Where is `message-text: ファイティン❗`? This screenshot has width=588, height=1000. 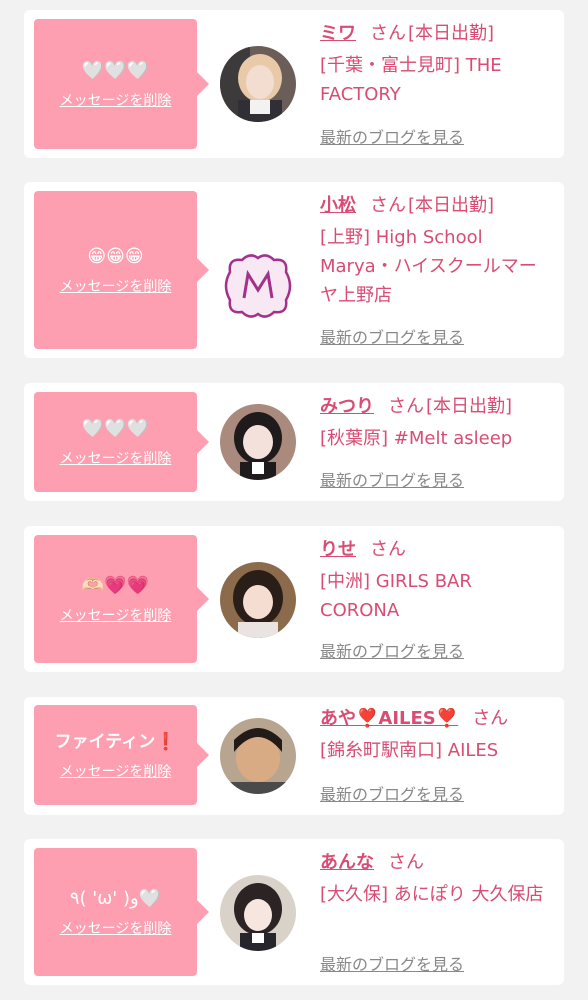 message-text: ファイティン❗ is located at coordinates (115, 742).